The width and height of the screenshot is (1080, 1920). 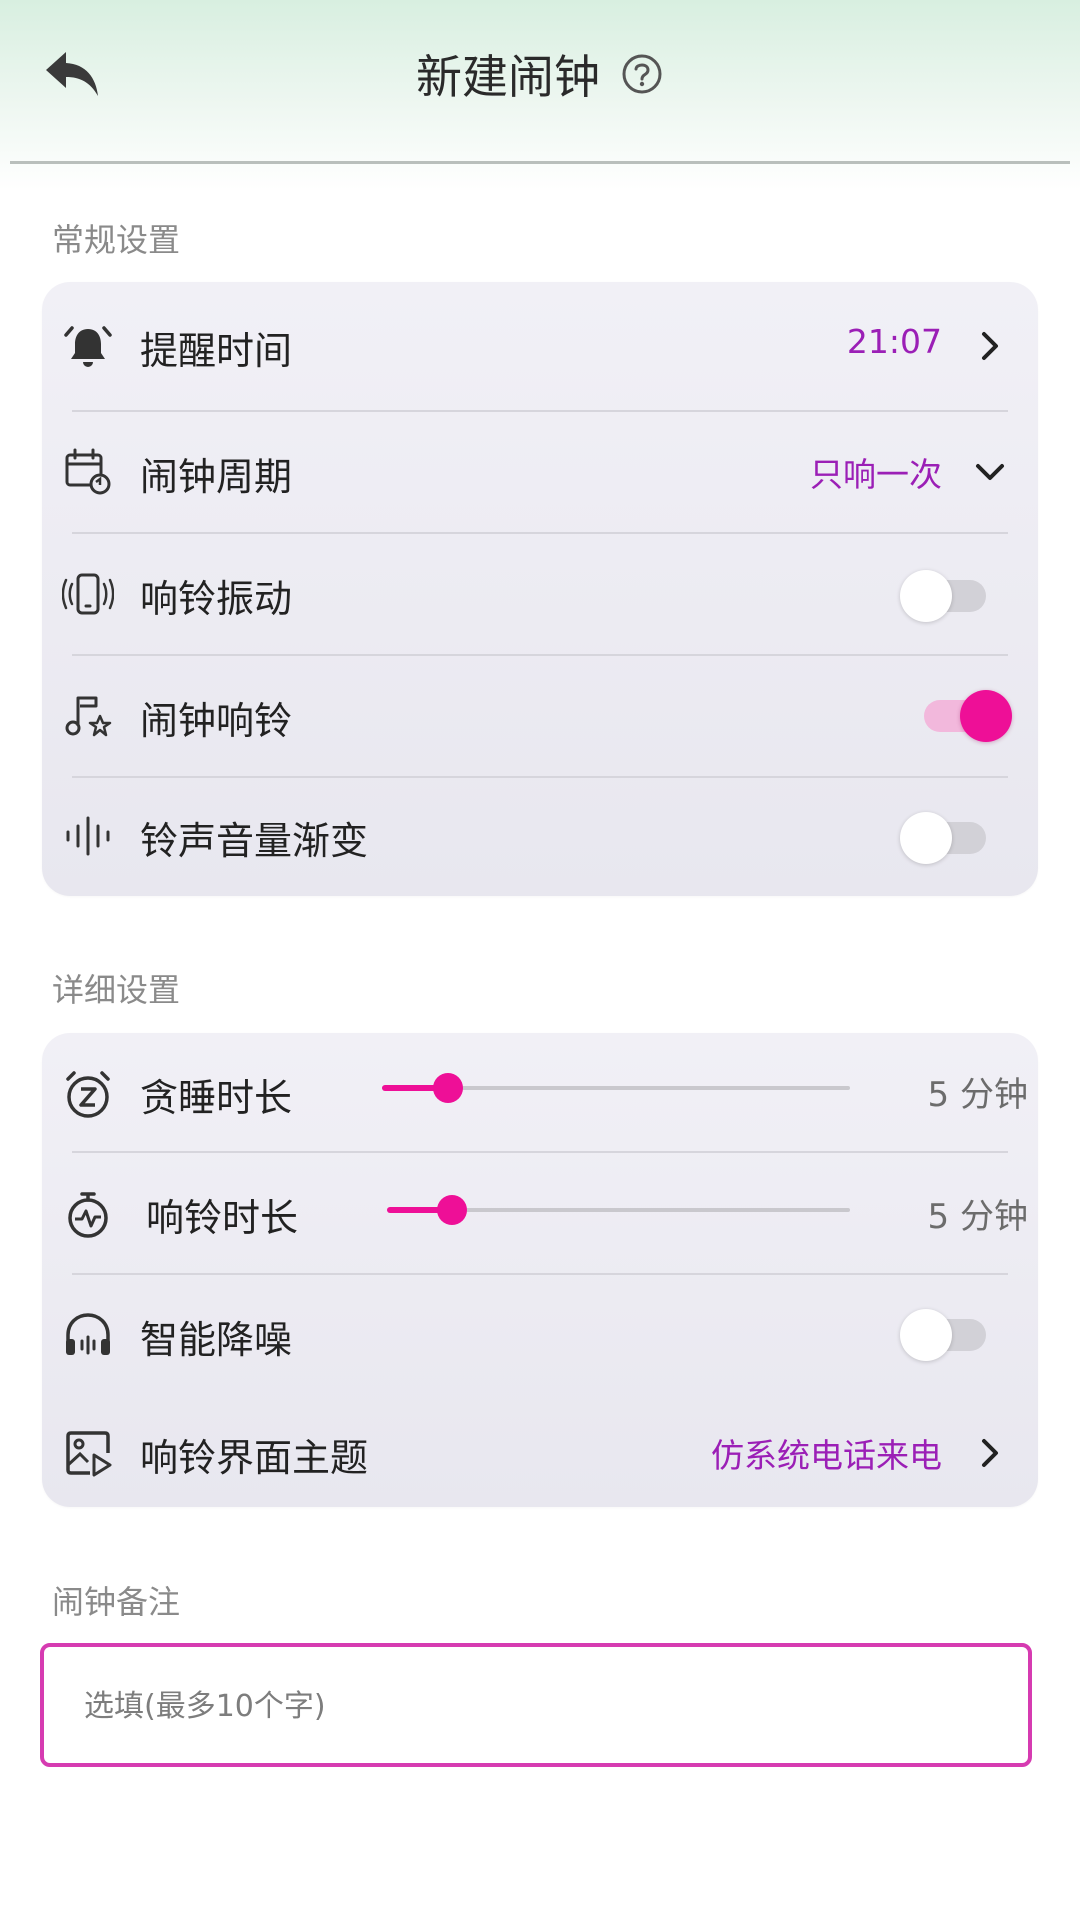 What do you see at coordinates (540, 162) in the screenshot?
I see `header-divider` at bounding box center [540, 162].